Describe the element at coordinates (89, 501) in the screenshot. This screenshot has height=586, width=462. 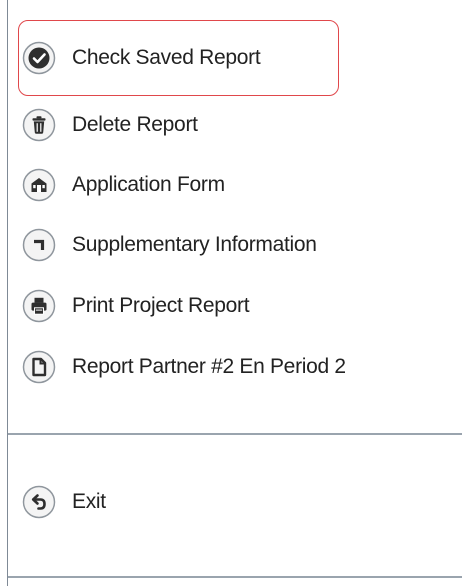
I see `menu-item-label: Exit` at that location.